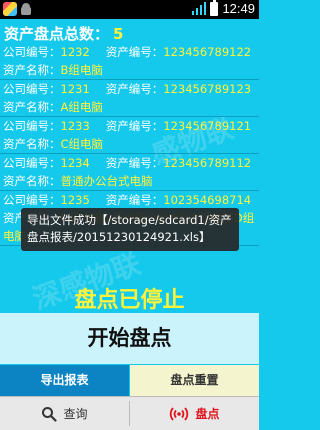 The width and height of the screenshot is (320, 430). What do you see at coordinates (81, 70) in the screenshot?
I see `asset-name-value: B组电脑` at bounding box center [81, 70].